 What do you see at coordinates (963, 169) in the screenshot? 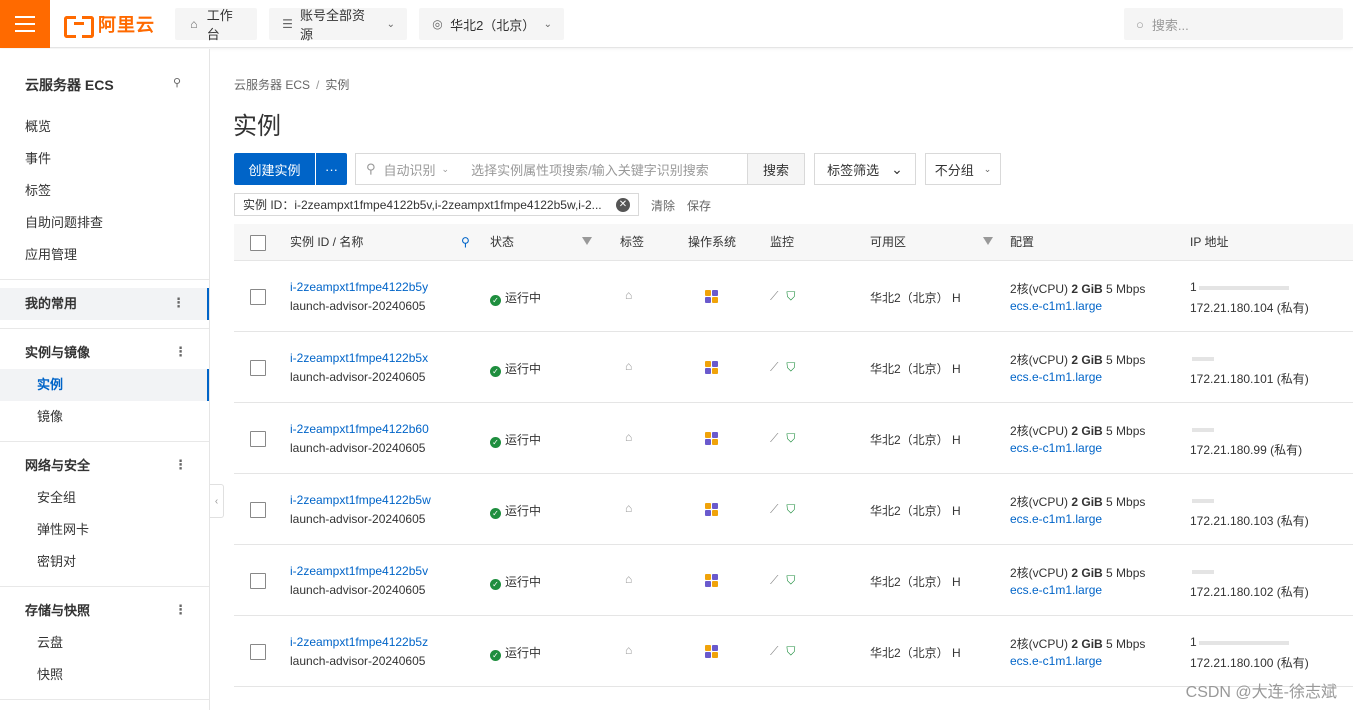
I see `group-select-dropdown: 不分组 ⌄` at bounding box center [963, 169].